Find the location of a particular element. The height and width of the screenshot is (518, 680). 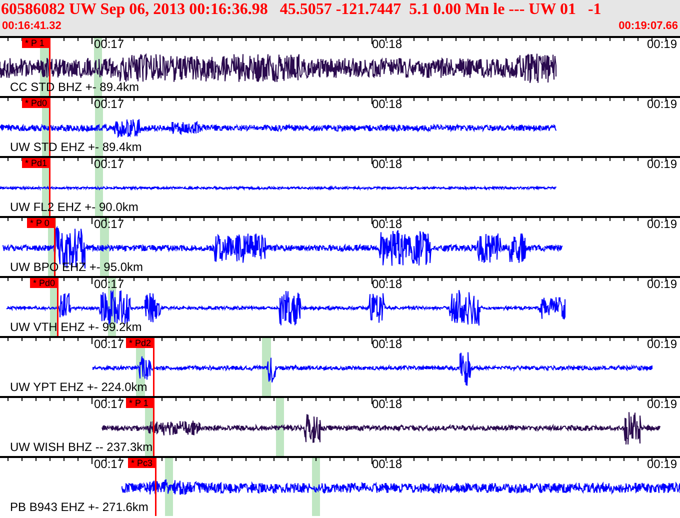

start-time: 00:16:41.32 is located at coordinates (32, 26).